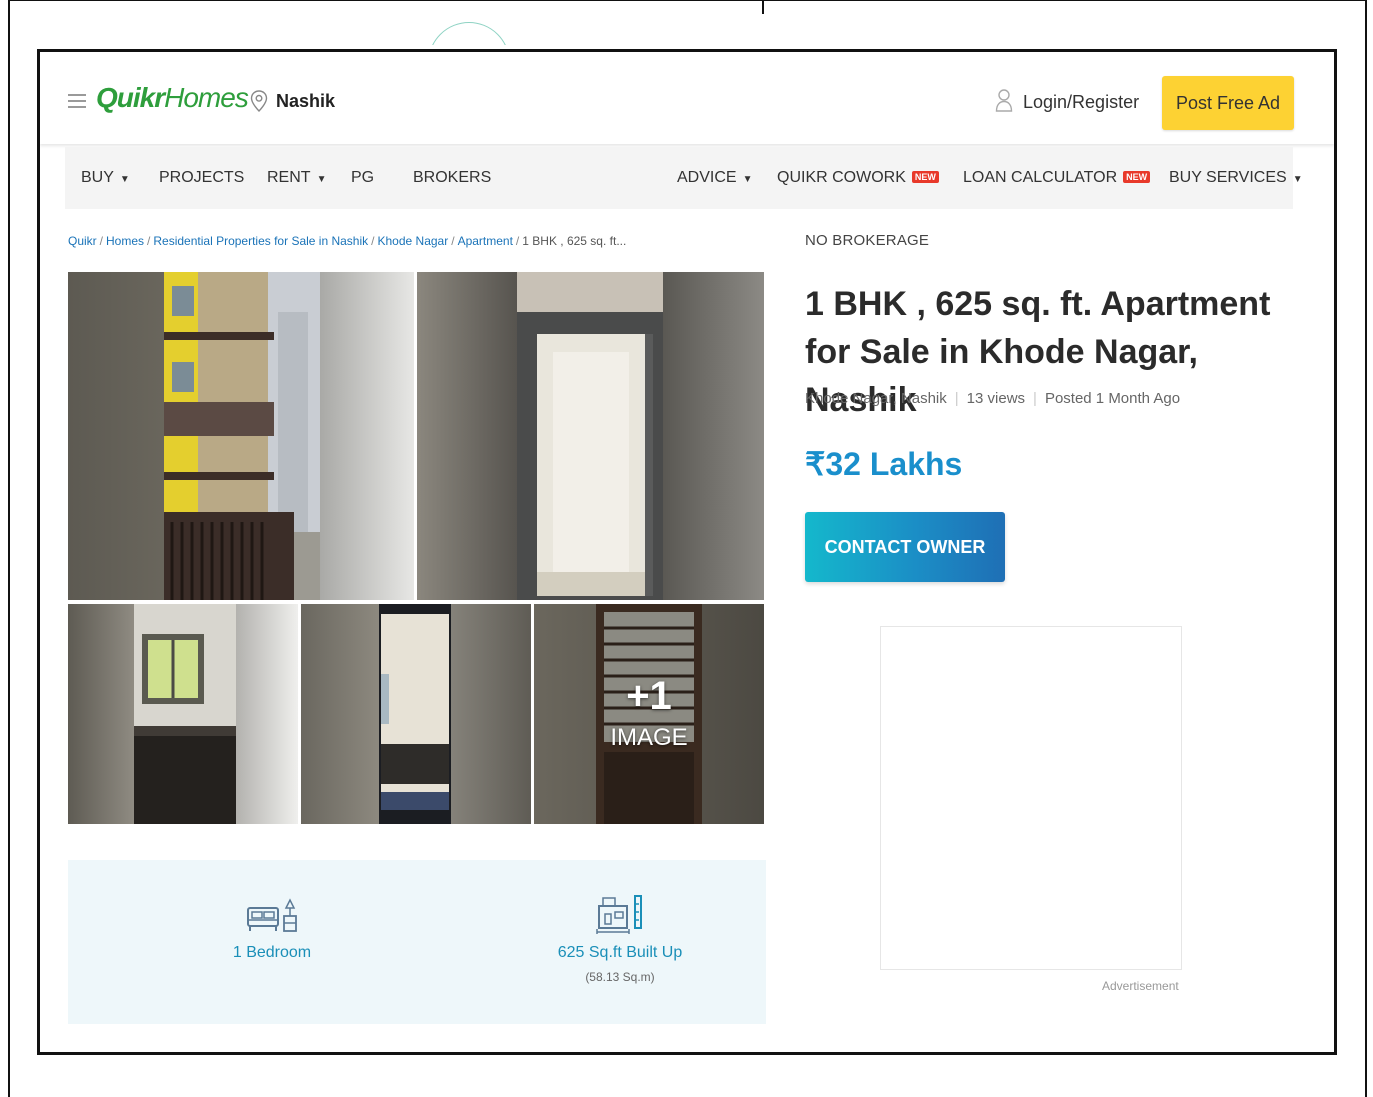 This screenshot has width=1373, height=1097. I want to click on property-photo-doorway, so click(590, 436).